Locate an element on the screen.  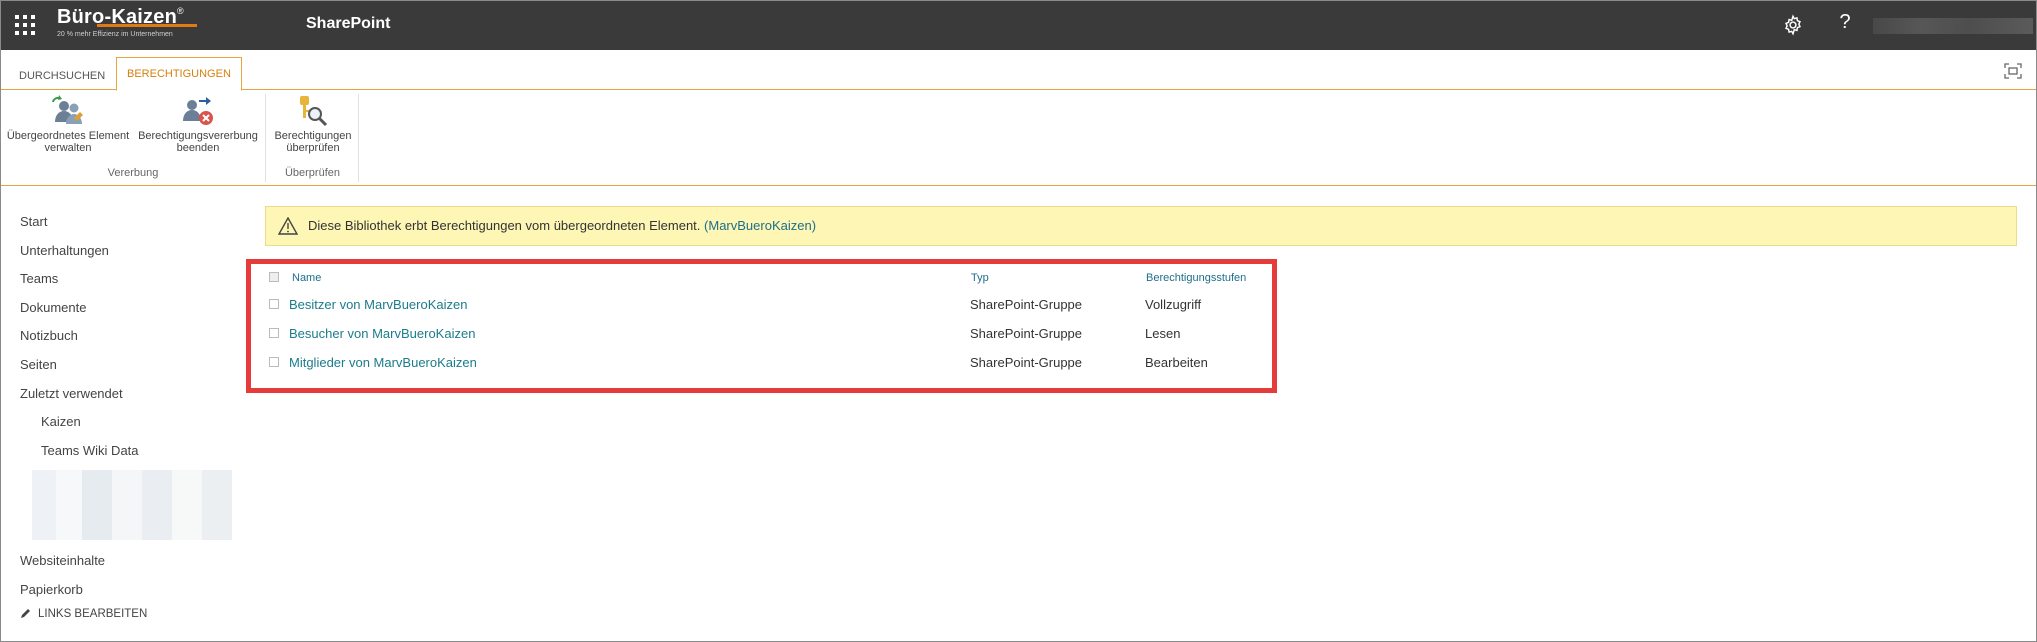
warning-icon is located at coordinates (288, 226).